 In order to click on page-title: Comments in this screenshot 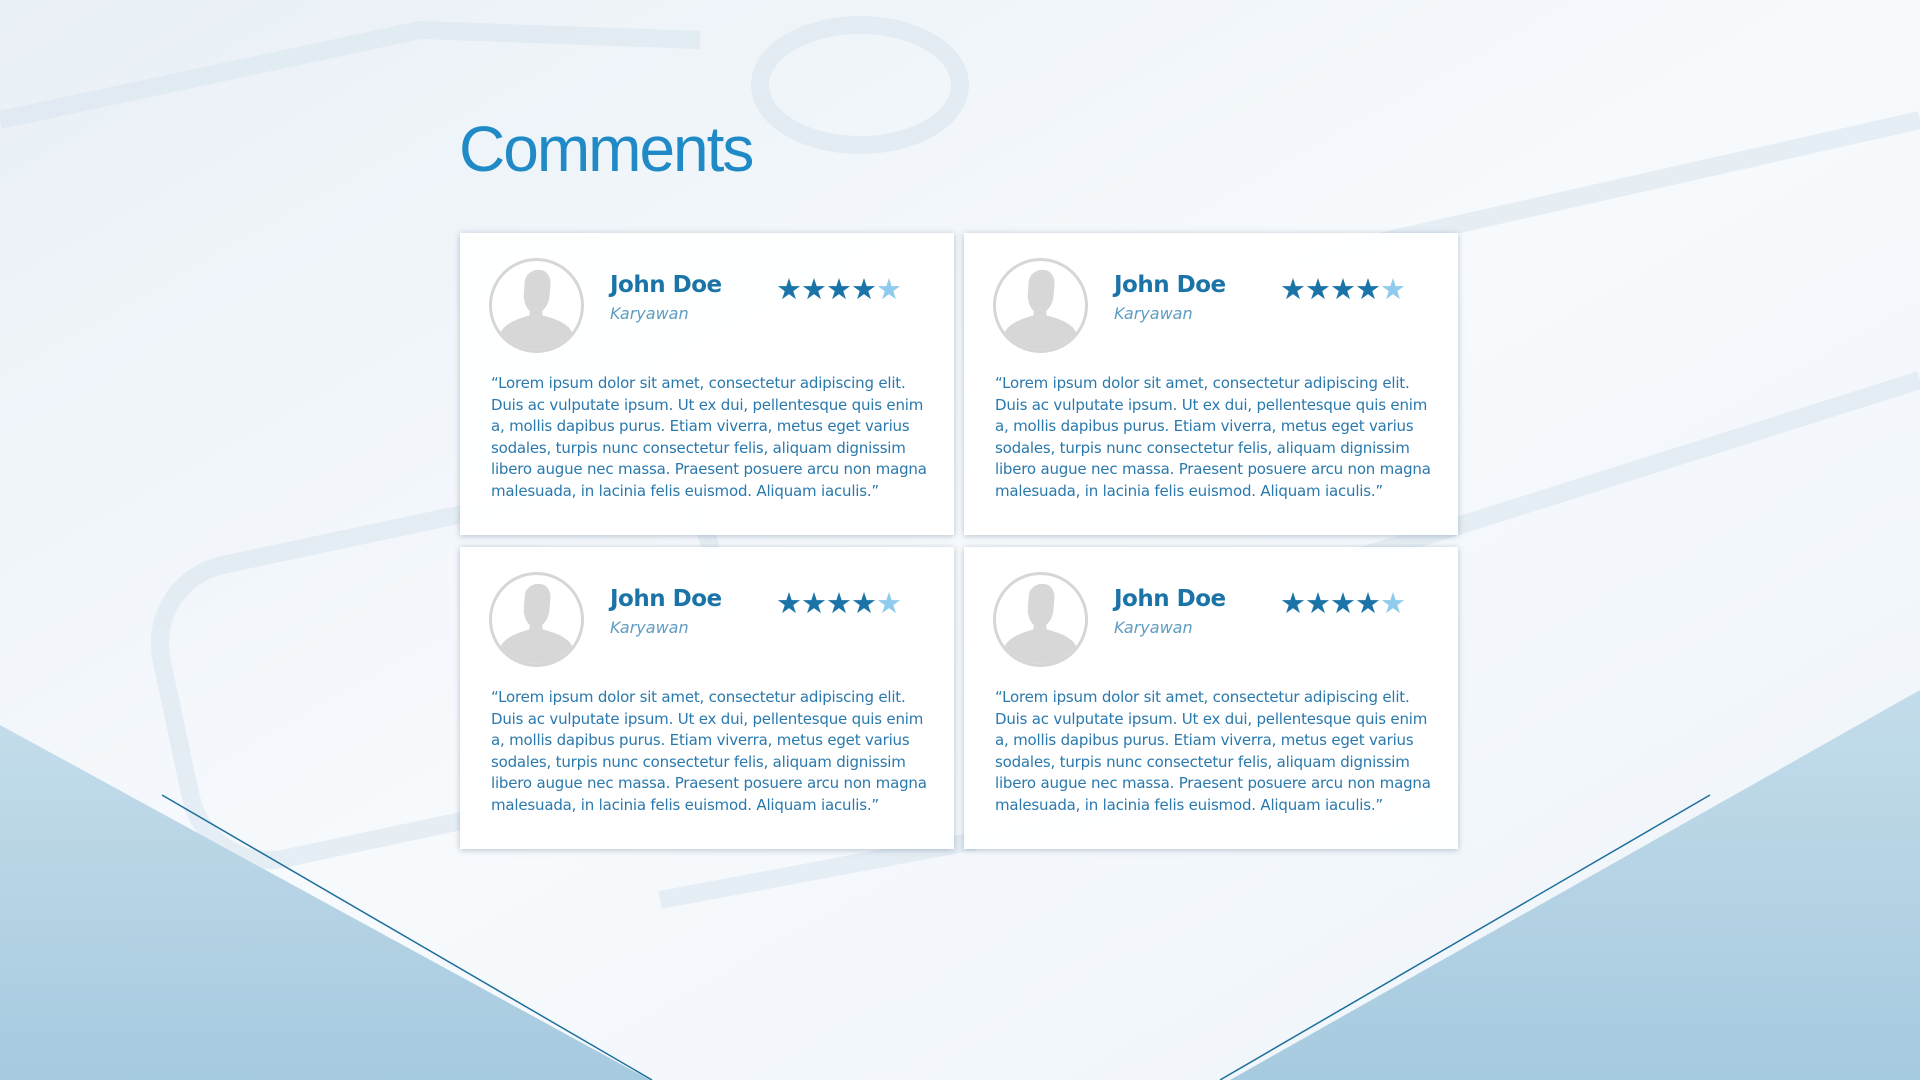, I will do `click(606, 149)`.